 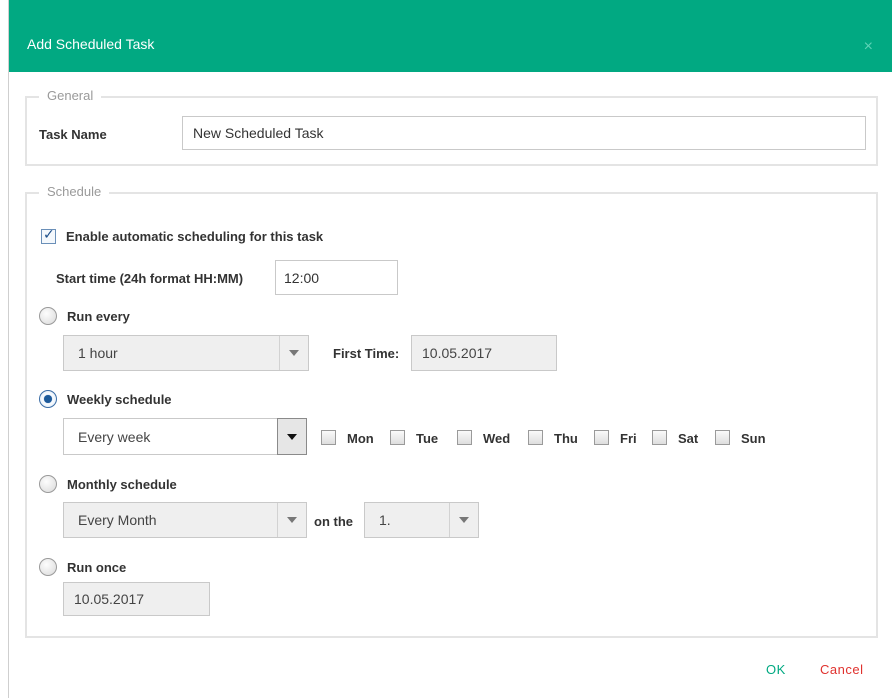 I want to click on run-once-date-value: 10.05.2017, so click(x=109, y=599).